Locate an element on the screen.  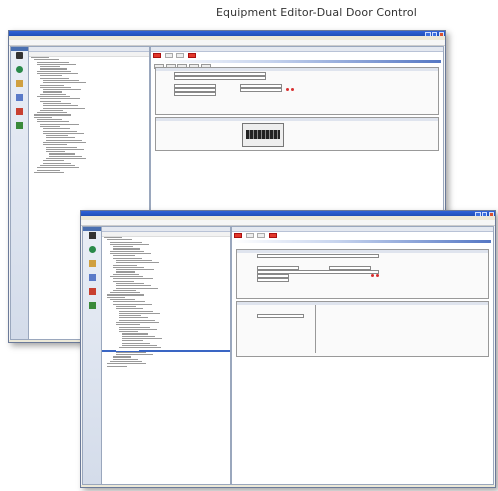
hierarchy-pane is located at coordinates (166, 355).